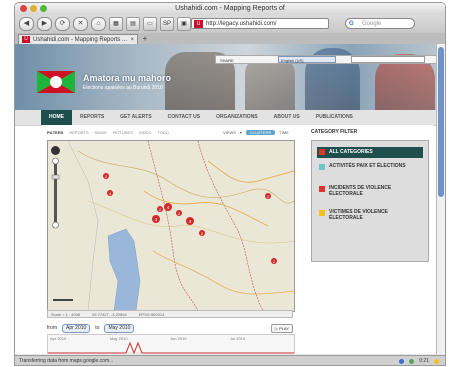  What do you see at coordinates (198, 24) in the screenshot?
I see `ushahidi-favicon: U` at bounding box center [198, 24].